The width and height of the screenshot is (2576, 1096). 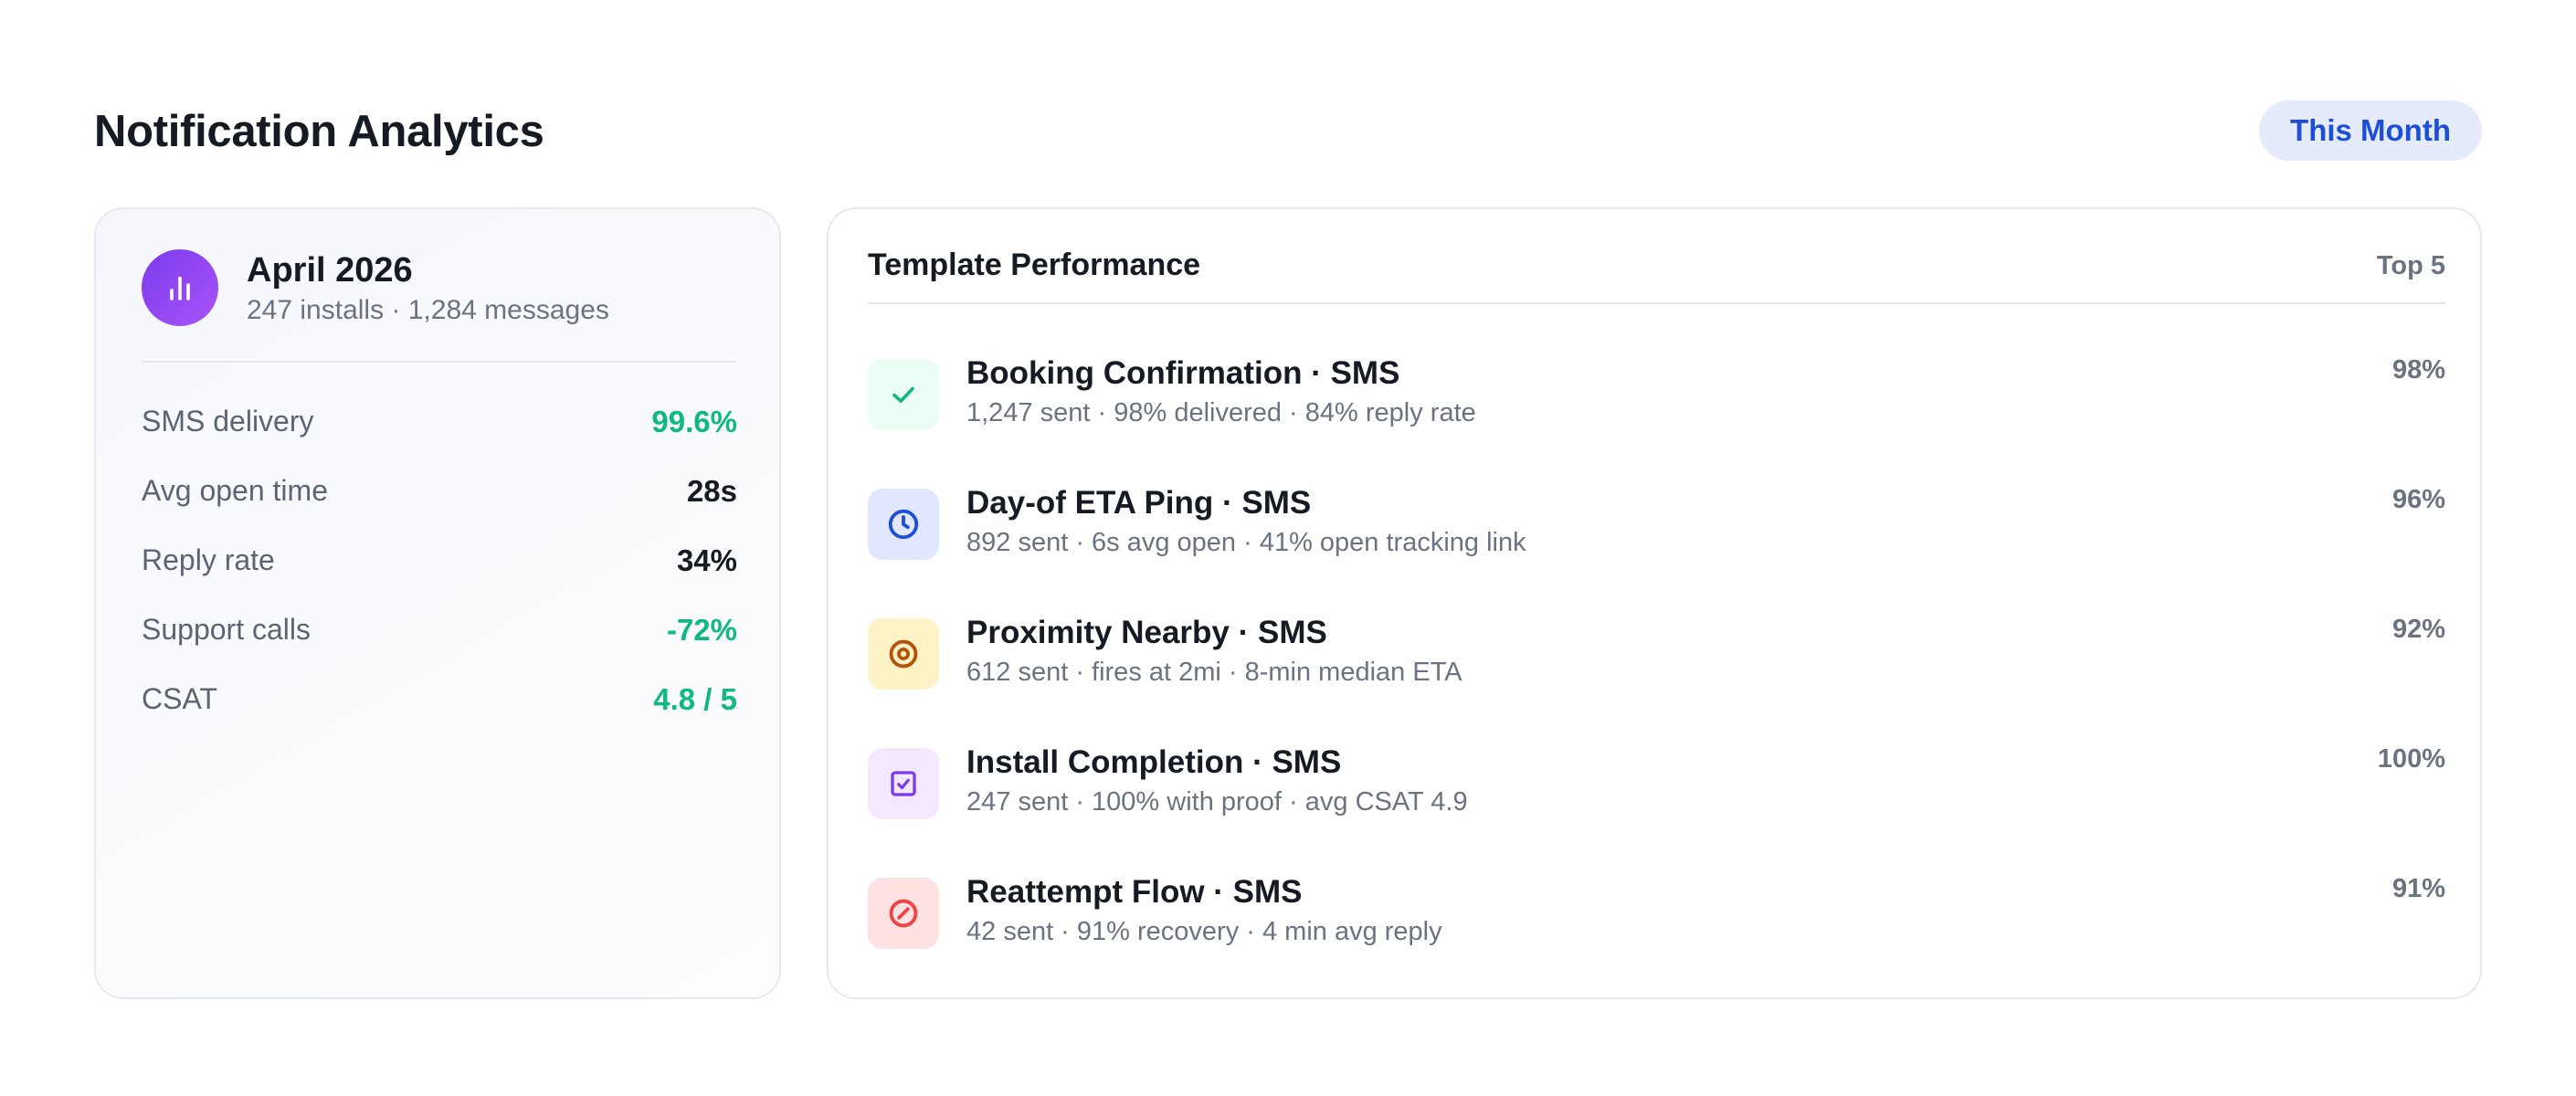 What do you see at coordinates (903, 654) in the screenshot?
I see `target-icon` at bounding box center [903, 654].